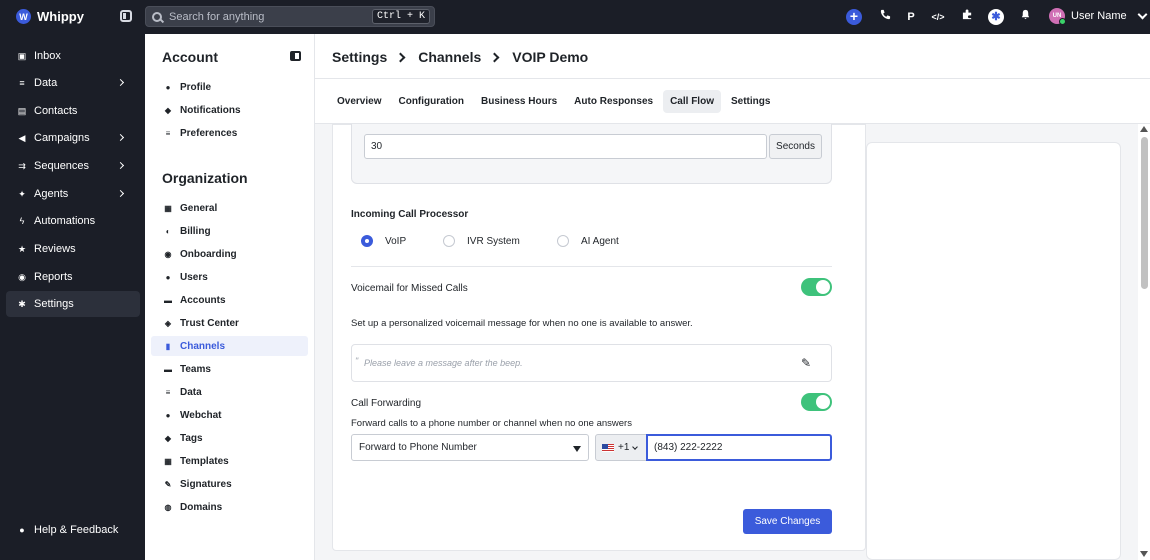 The width and height of the screenshot is (1150, 560). I want to click on settings-item-label: Signatures, so click(206, 484).